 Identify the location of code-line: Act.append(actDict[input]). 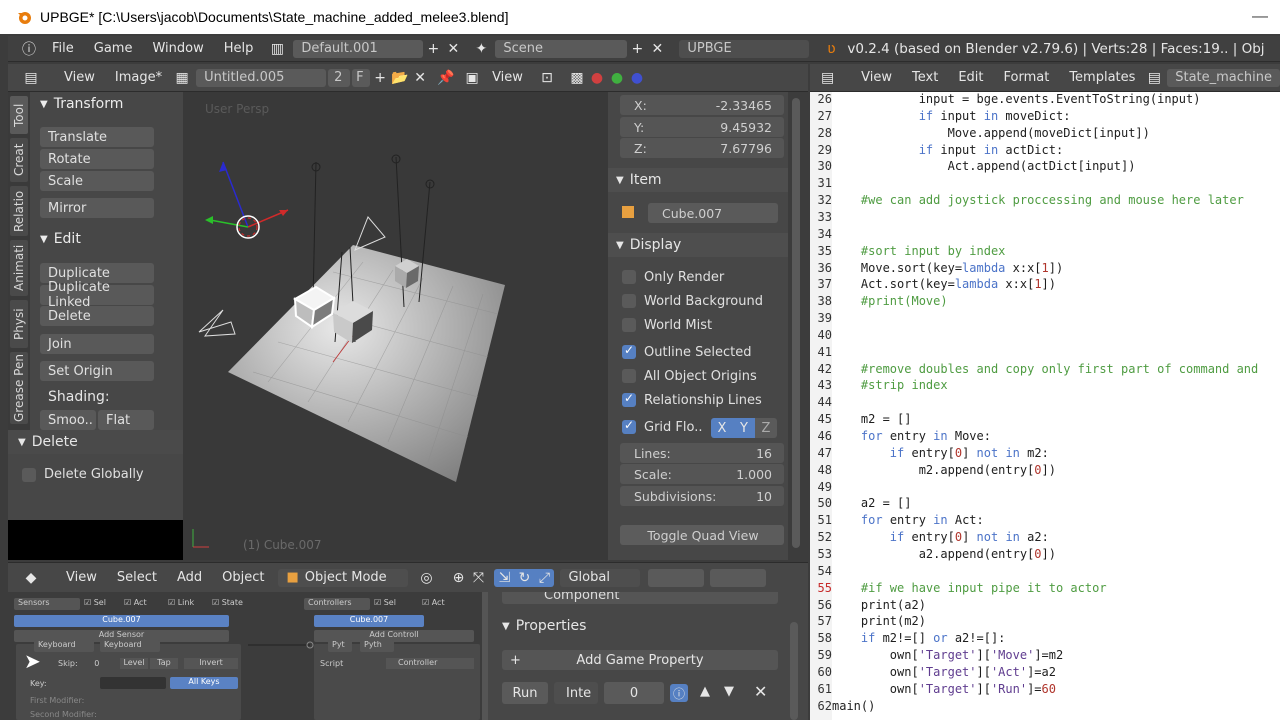
(984, 166).